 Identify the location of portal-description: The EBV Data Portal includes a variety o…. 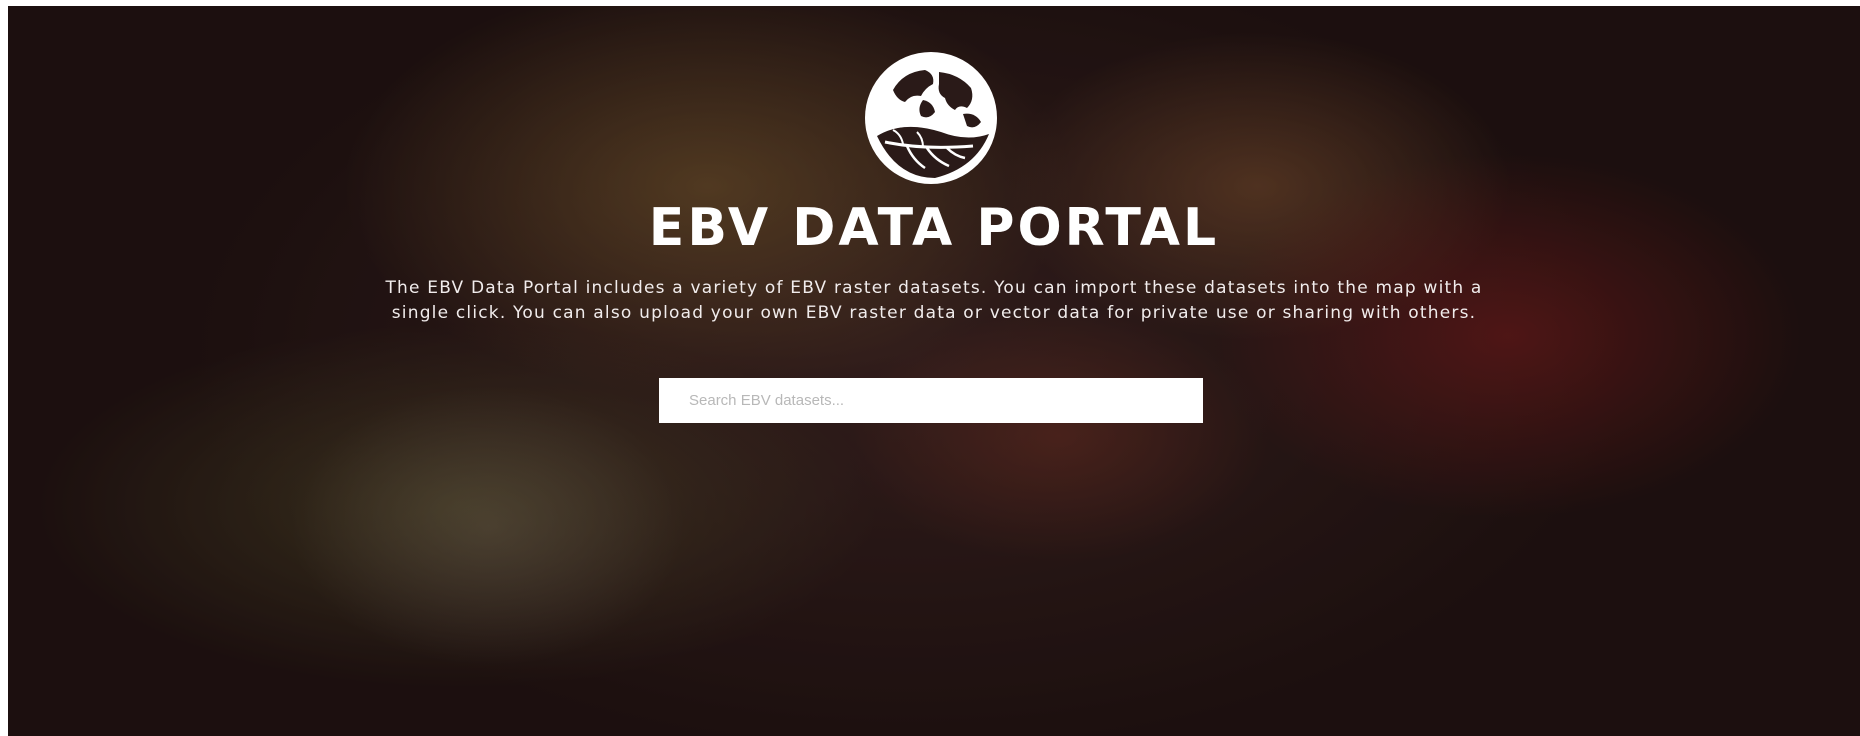
(934, 300).